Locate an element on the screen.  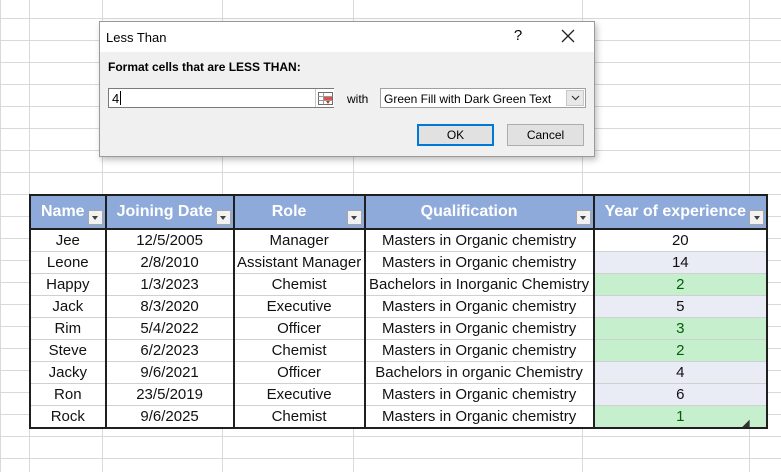
cell-name: Leone is located at coordinates (68, 262).